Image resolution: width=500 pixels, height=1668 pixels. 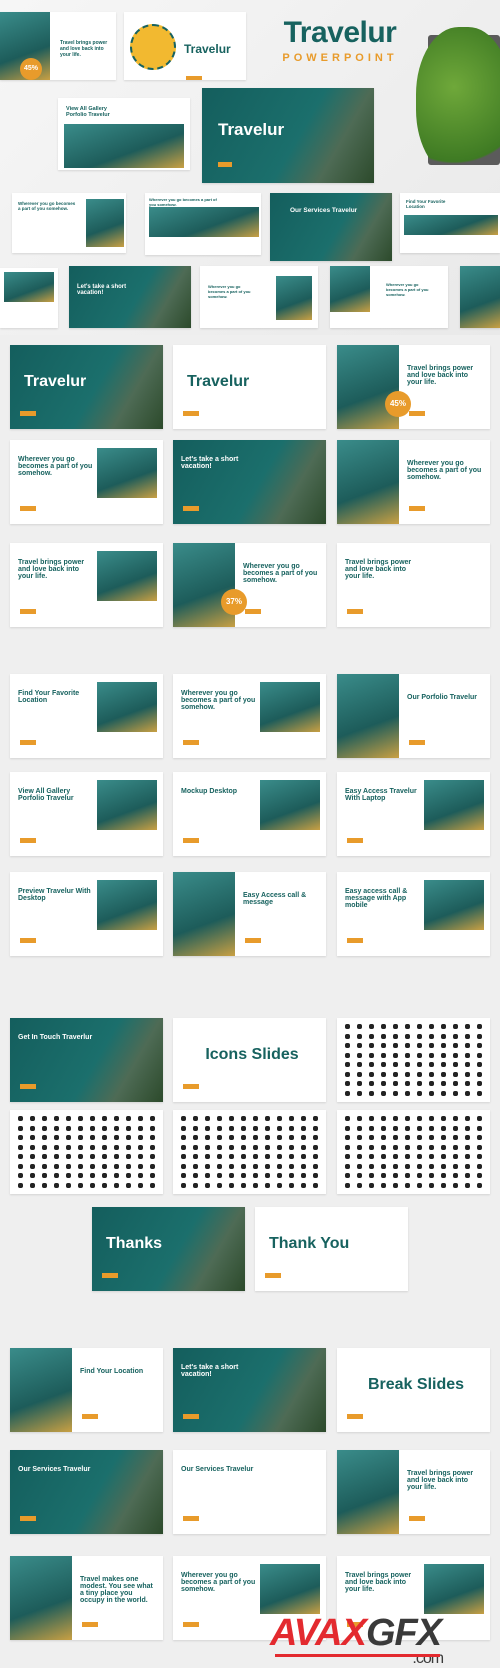 What do you see at coordinates (413, 814) in the screenshot?
I see `slide-thumbnail: Easy Access Travelur With Laptop` at bounding box center [413, 814].